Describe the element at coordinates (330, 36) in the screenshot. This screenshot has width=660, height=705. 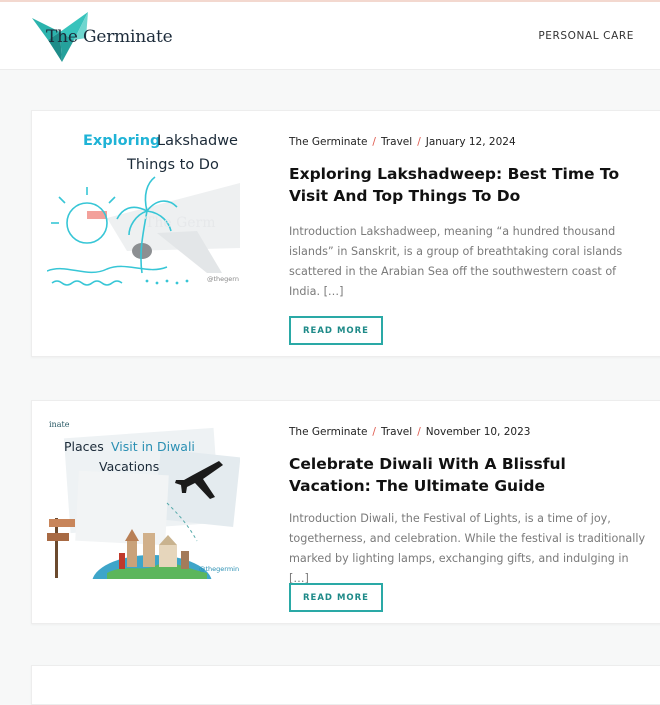
I see `site-header: The Germinate PERSONAL CARE` at that location.